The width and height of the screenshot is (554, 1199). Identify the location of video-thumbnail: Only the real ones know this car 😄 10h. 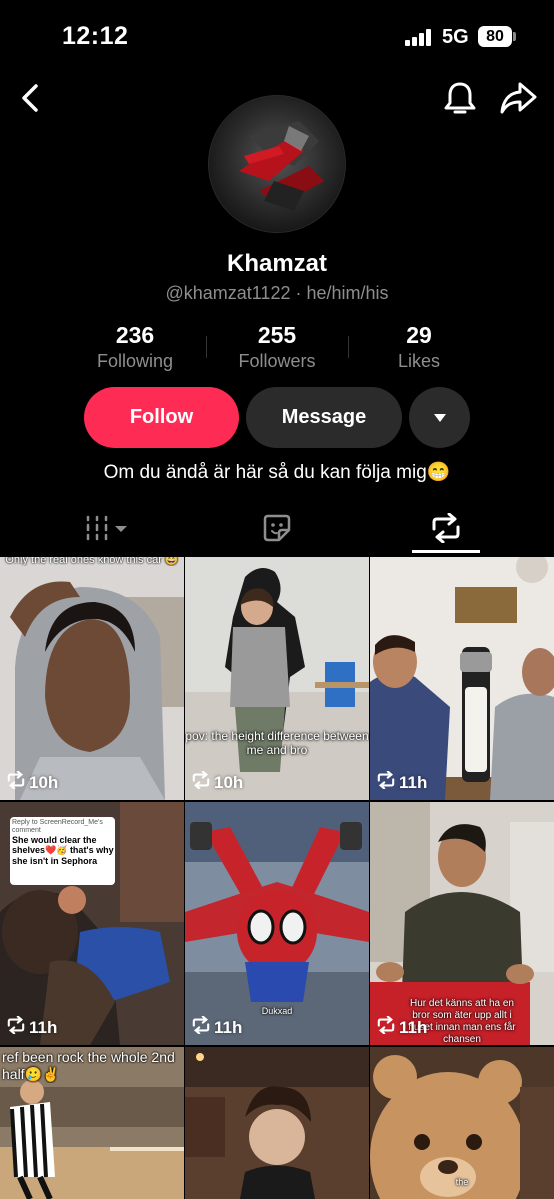
(92, 678).